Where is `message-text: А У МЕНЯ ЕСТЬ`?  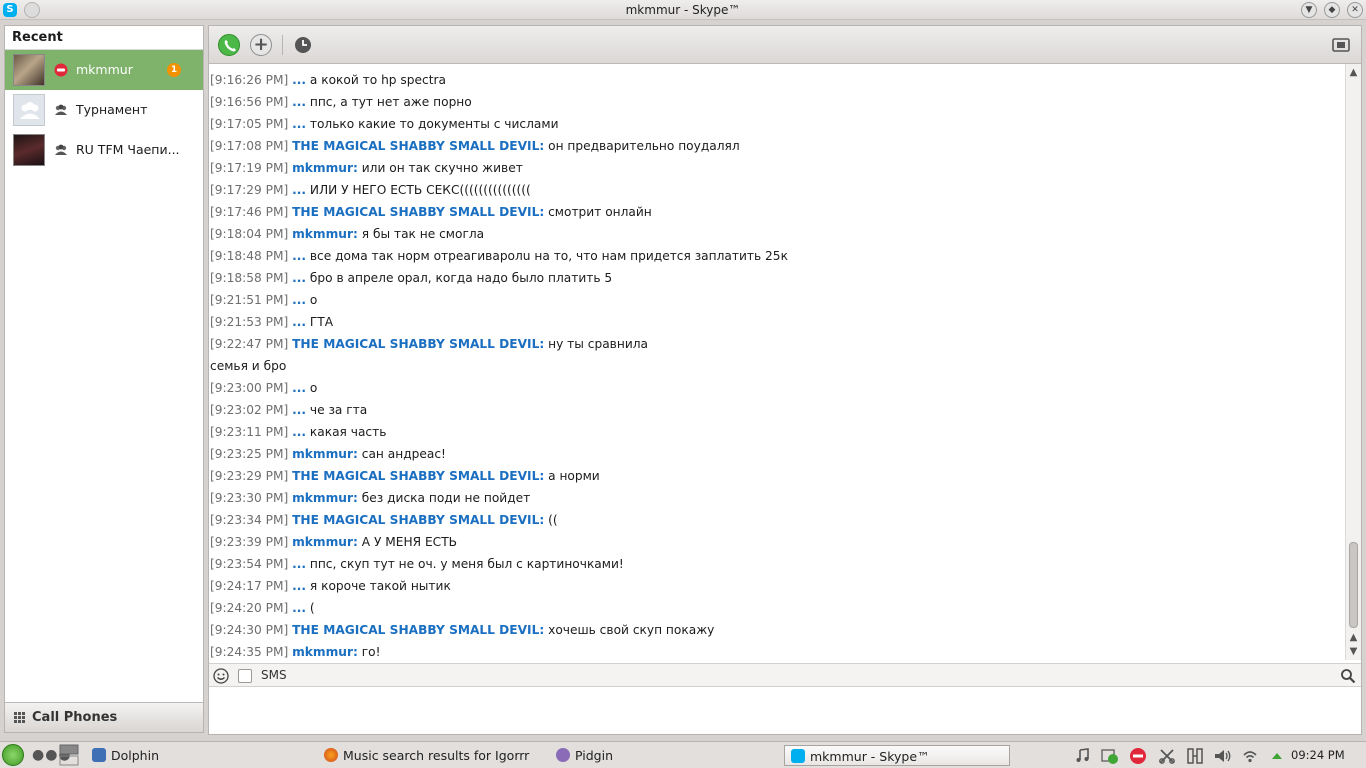 message-text: А У МЕНЯ ЕСТЬ is located at coordinates (407, 542).